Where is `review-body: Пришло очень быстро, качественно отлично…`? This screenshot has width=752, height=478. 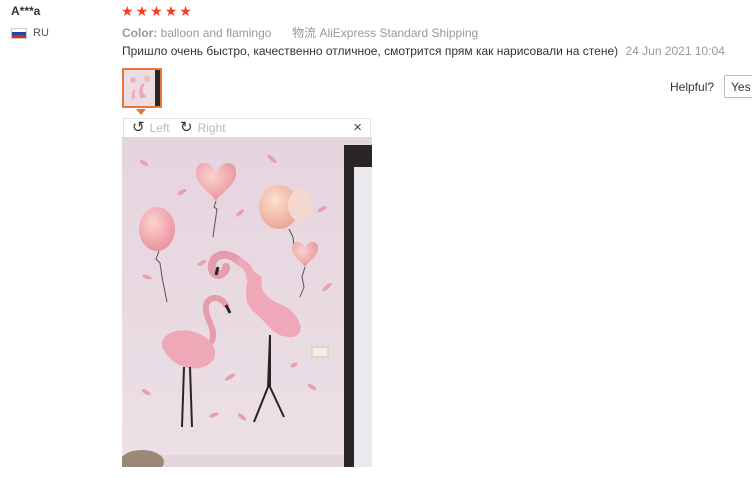
review-body: Пришло очень быстро, качественно отлично… is located at coordinates (423, 51).